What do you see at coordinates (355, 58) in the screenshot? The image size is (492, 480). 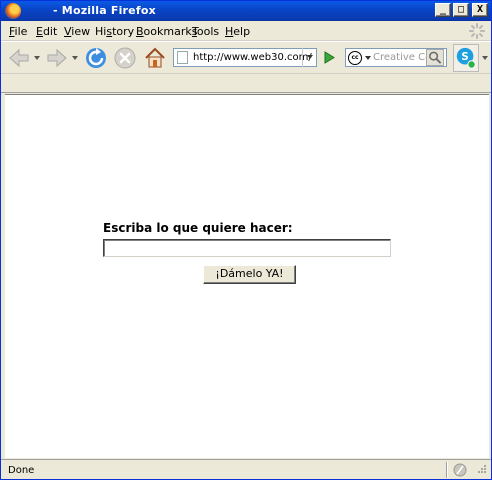 I see `creative-commons-icon: cc` at bounding box center [355, 58].